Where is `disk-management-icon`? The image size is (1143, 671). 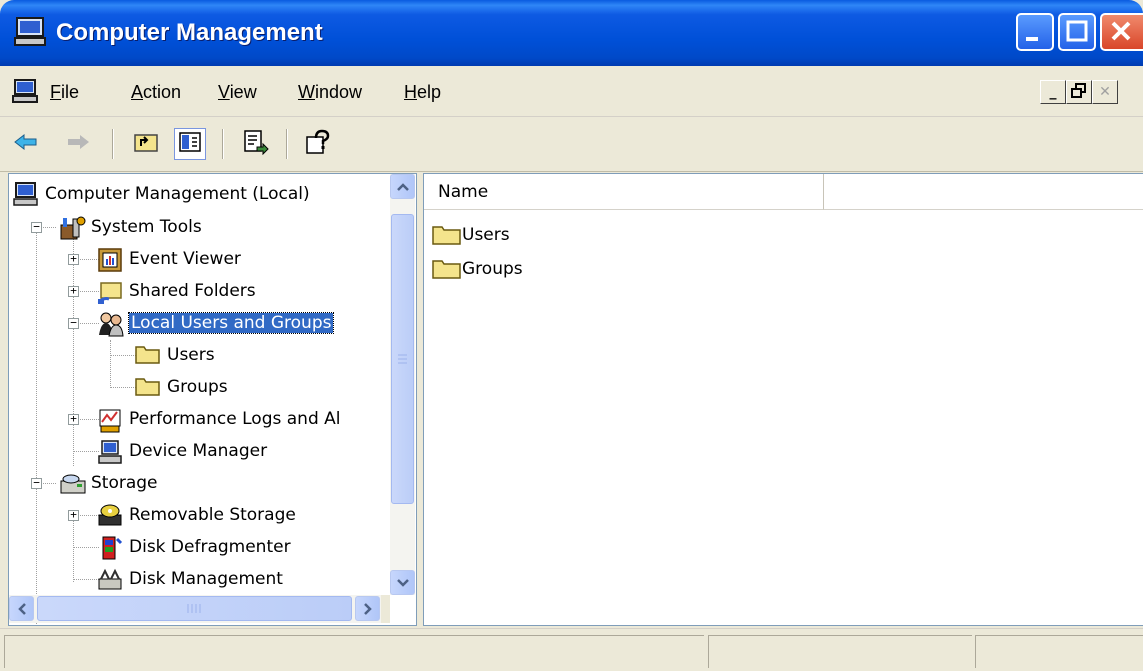 disk-management-icon is located at coordinates (110, 579).